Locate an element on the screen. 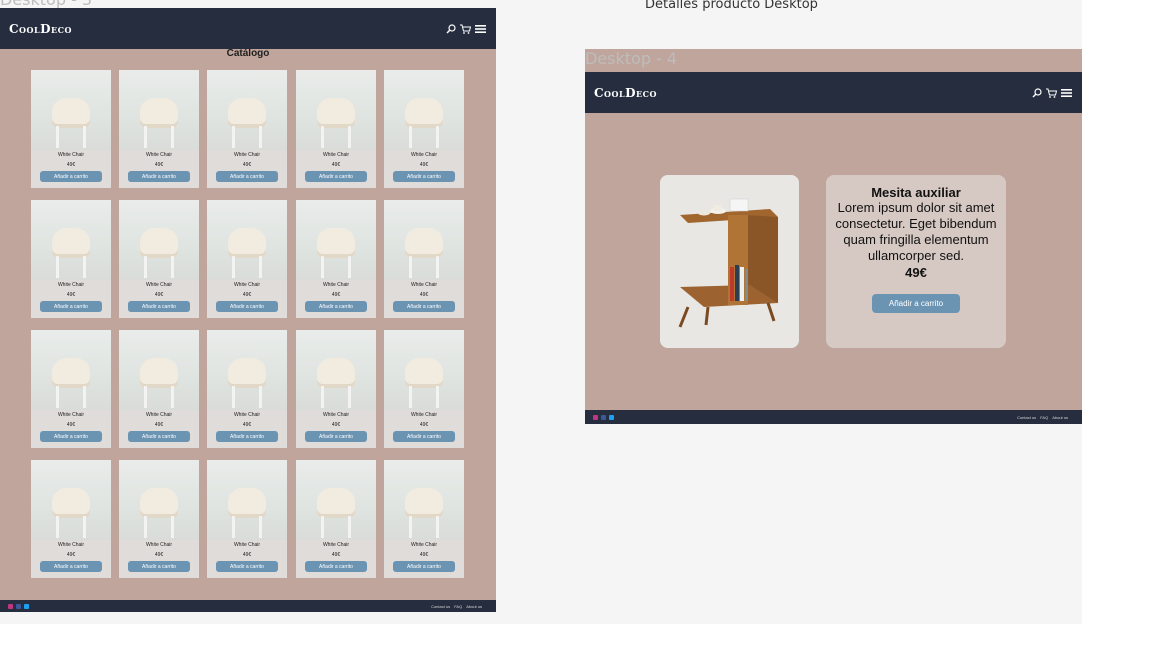 The width and height of the screenshot is (1152, 648). footer-links: Contact us FAQ About us is located at coordinates (1042, 417).